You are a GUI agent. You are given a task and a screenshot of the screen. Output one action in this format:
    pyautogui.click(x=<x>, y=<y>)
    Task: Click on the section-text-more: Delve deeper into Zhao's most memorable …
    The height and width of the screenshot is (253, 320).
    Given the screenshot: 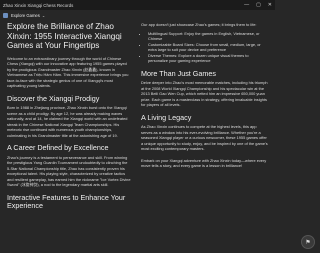 What is the action you would take?
    pyautogui.click(x=204, y=93)
    